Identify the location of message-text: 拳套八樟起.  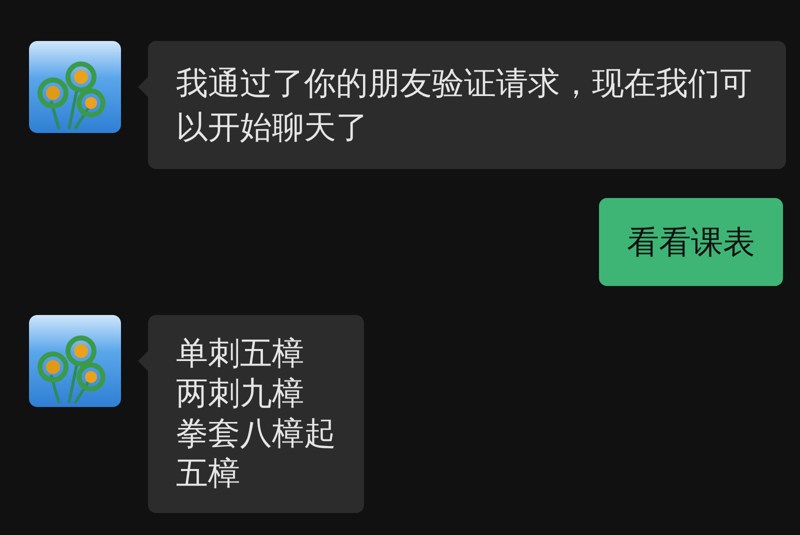
(256, 433).